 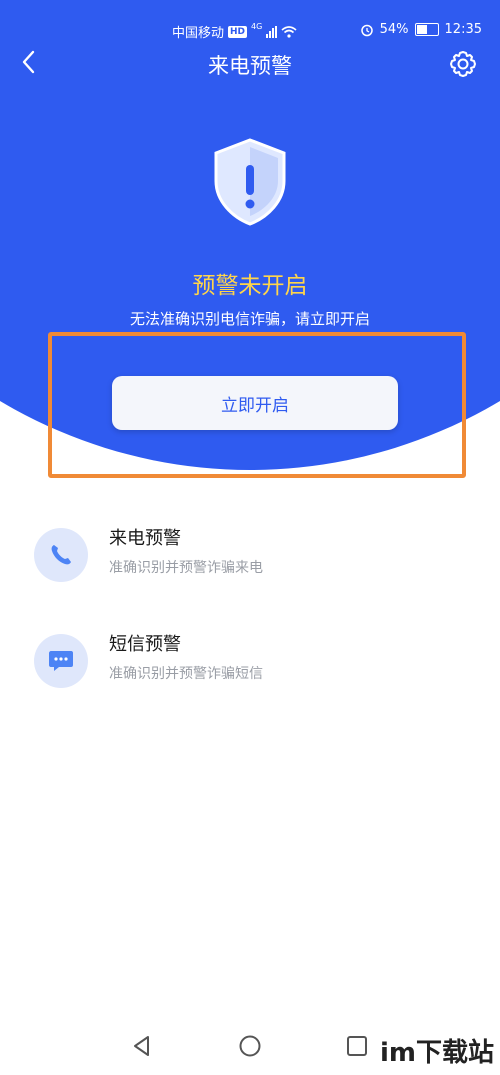 What do you see at coordinates (186, 568) in the screenshot?
I see `feature-description: 准确识别并预警诈骗来电` at bounding box center [186, 568].